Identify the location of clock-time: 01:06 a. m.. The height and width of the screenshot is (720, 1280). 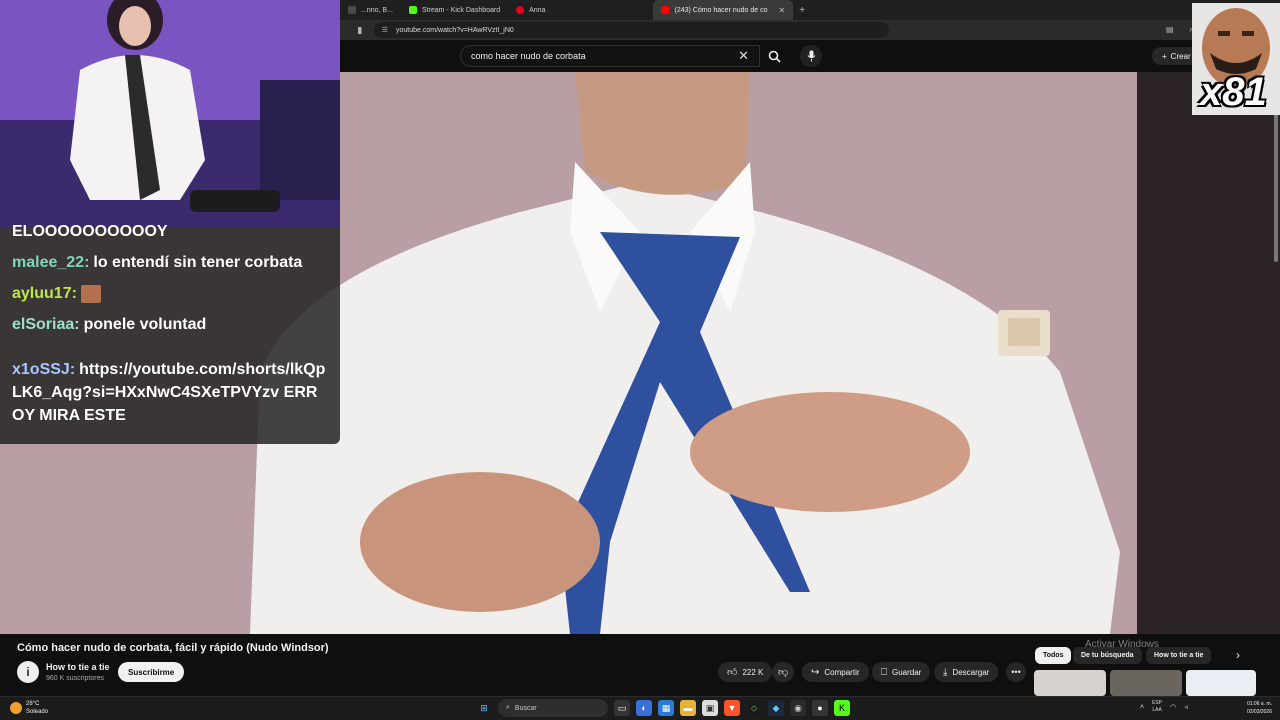
(1259, 704).